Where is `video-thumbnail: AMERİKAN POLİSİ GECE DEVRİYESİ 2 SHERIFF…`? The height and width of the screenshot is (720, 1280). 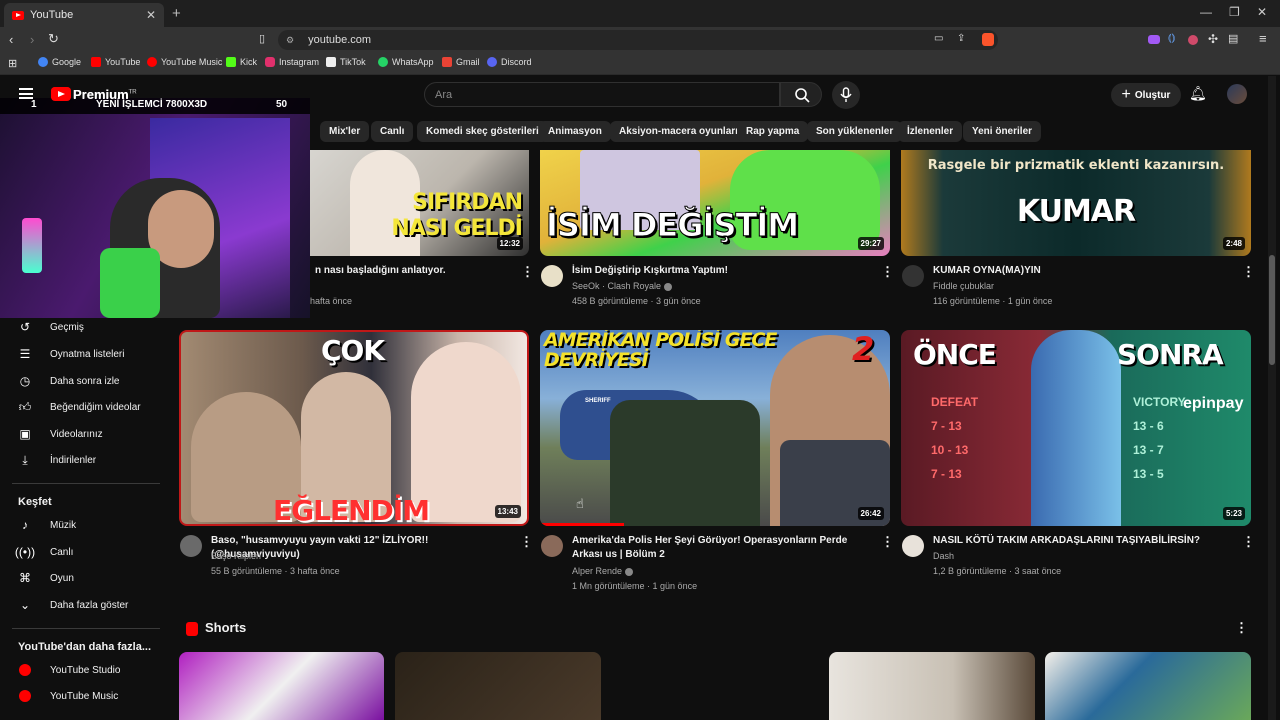
video-thumbnail: AMERİKAN POLİSİ GECE DEVRİYESİ 2 SHERIFF… is located at coordinates (715, 428).